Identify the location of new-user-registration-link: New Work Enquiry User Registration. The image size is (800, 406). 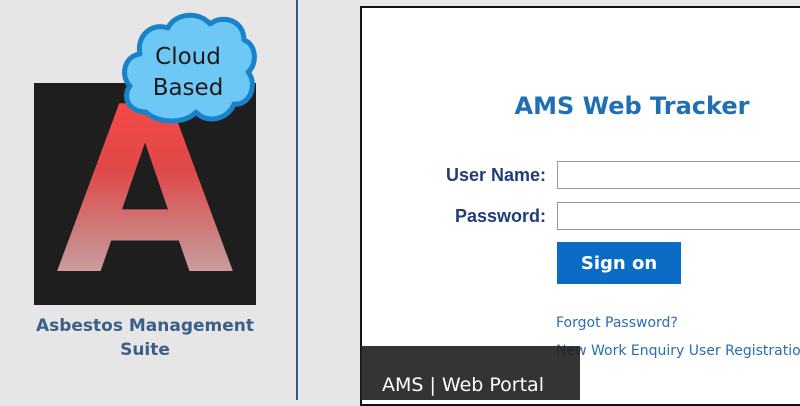
(678, 351).